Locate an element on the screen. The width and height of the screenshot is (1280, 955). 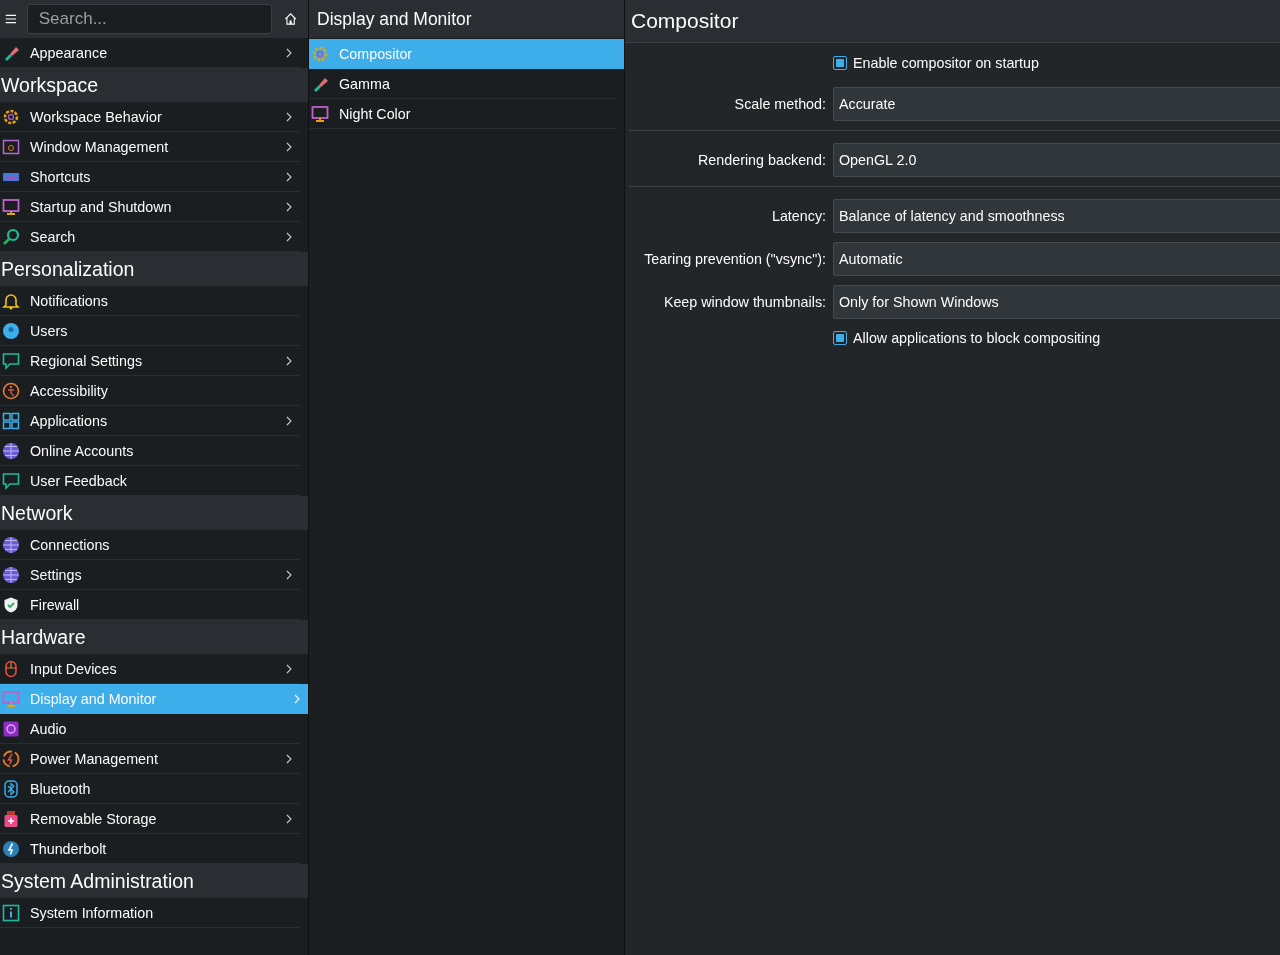
dropdown: Accurate is located at coordinates (1056, 104).